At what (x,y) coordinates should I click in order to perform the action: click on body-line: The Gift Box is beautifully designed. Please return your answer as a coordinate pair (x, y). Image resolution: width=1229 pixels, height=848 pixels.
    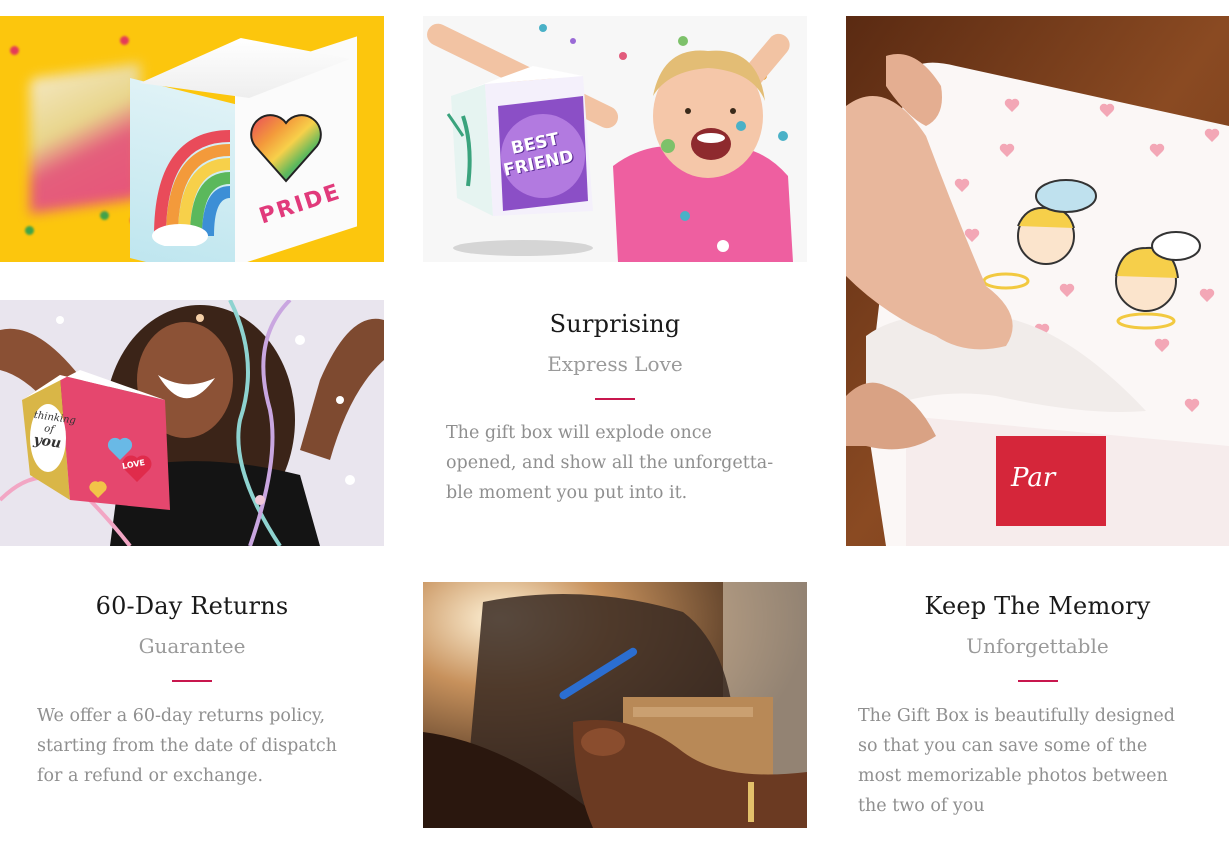
    Looking at the image, I should click on (1016, 716).